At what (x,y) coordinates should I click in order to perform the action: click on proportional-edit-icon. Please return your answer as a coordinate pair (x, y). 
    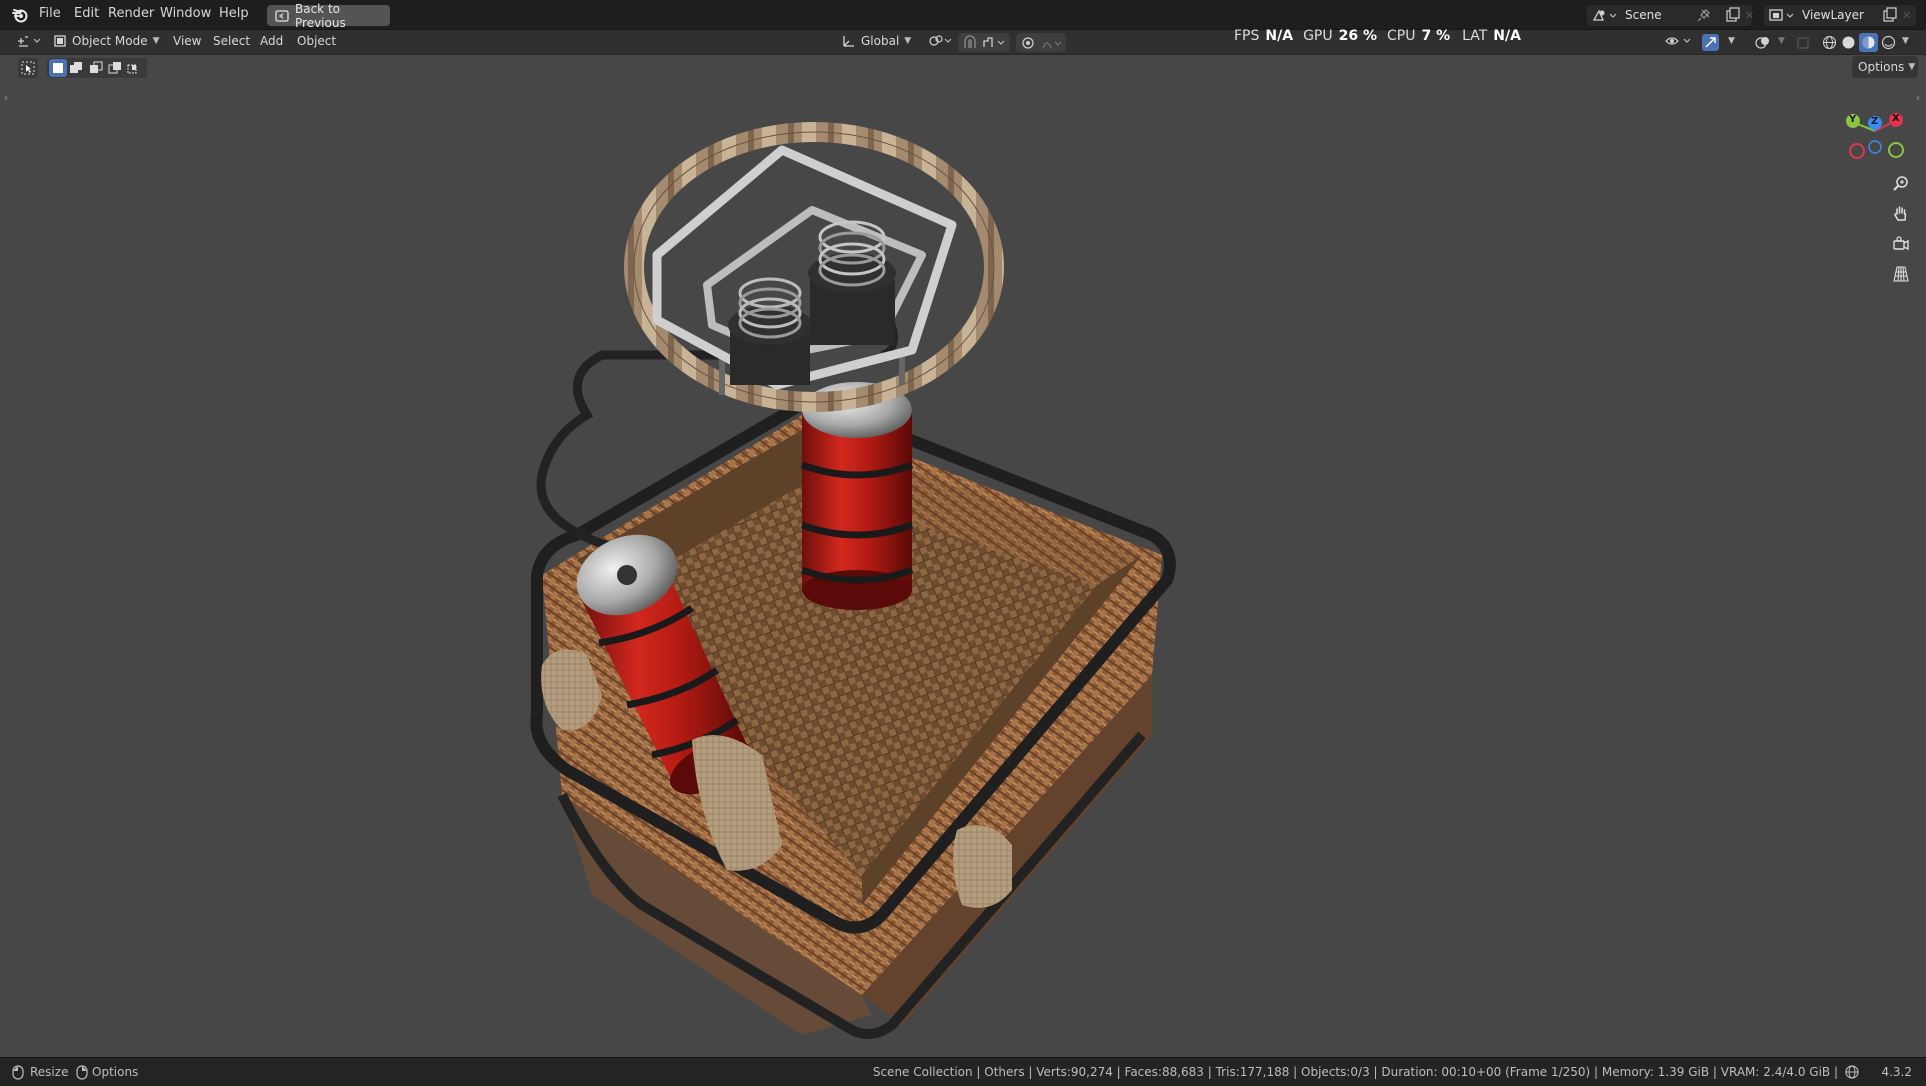
    Looking at the image, I should click on (1028, 43).